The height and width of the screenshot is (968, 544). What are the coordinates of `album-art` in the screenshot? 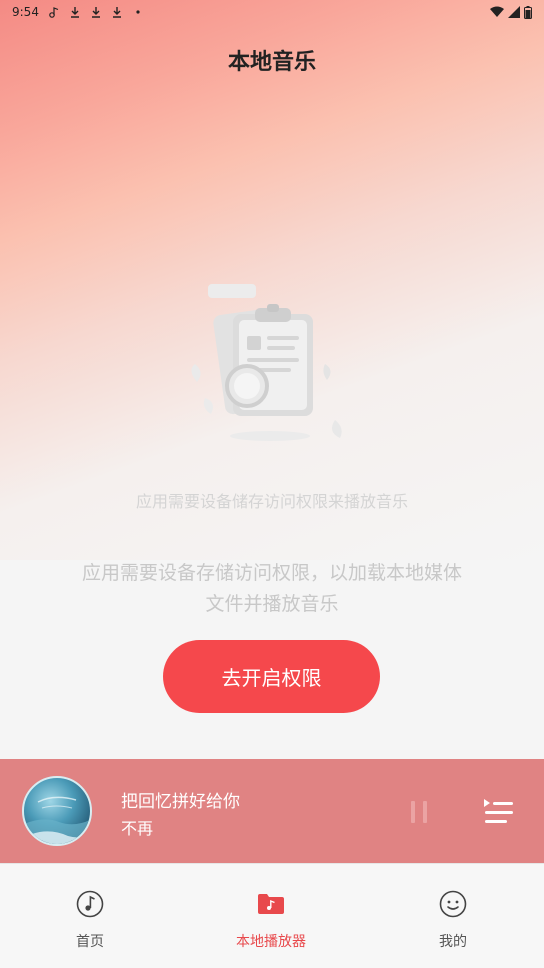 It's located at (57, 811).